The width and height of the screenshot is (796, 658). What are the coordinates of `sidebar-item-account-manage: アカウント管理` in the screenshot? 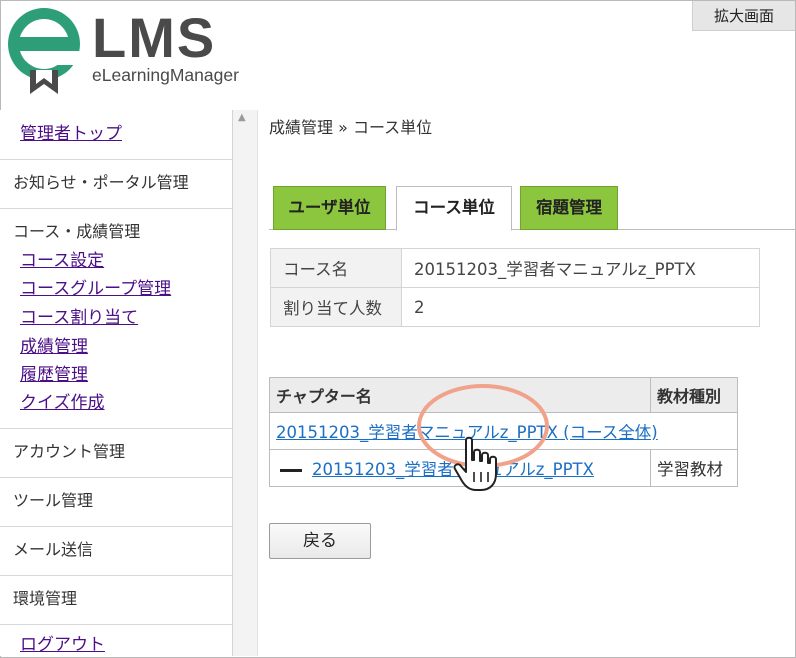 It's located at (69, 452).